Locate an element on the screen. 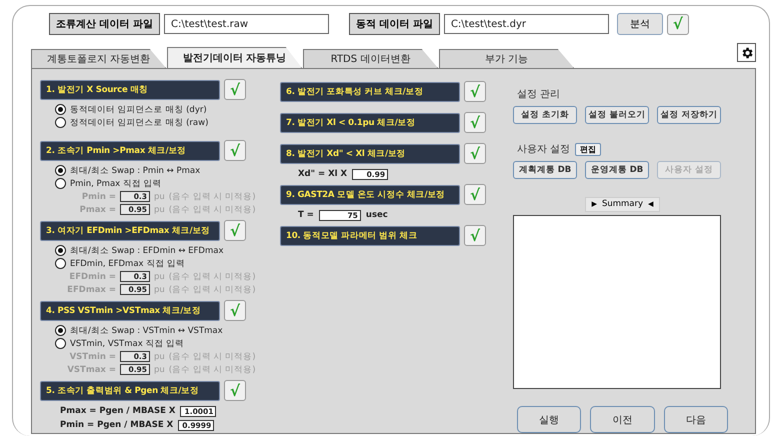  path-field: C:\test\test.raw is located at coordinates (246, 24).